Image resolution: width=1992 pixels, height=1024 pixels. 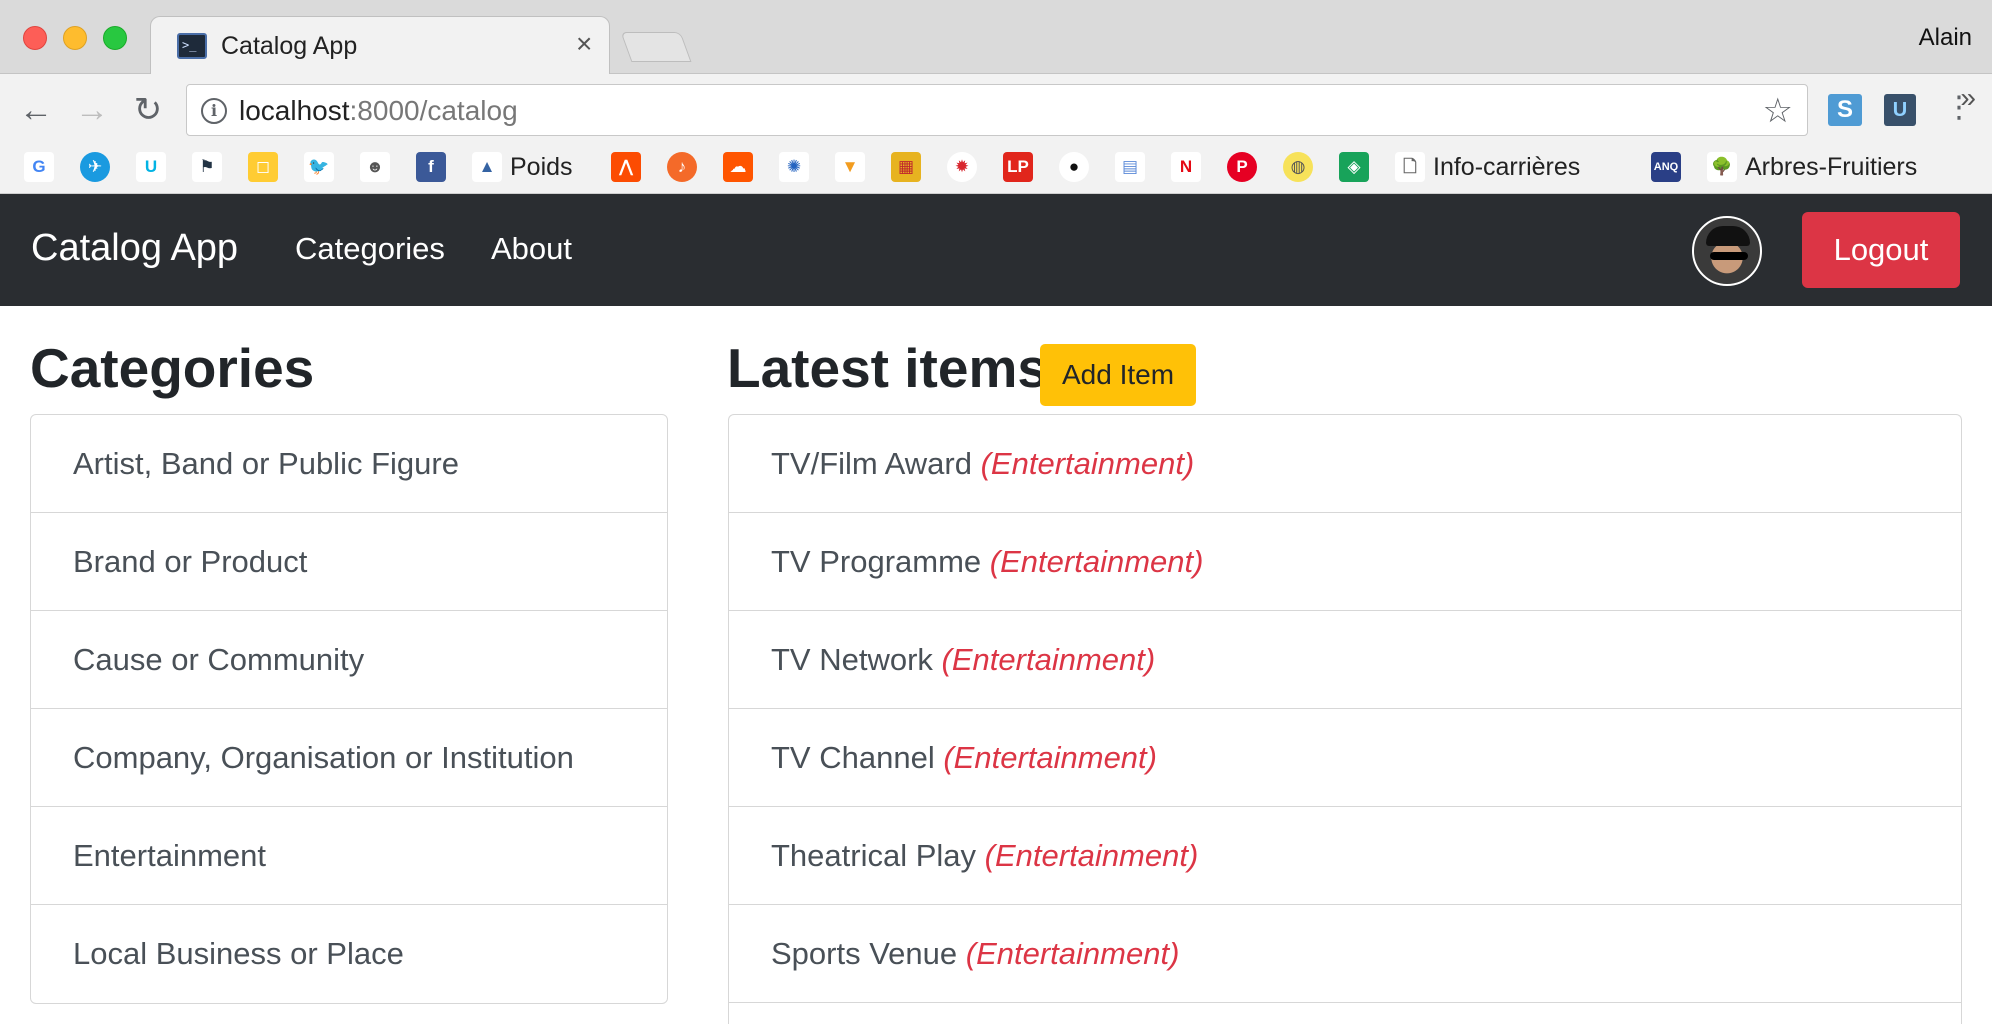 I want to click on bookmark-lp: LP, so click(x=1018, y=167).